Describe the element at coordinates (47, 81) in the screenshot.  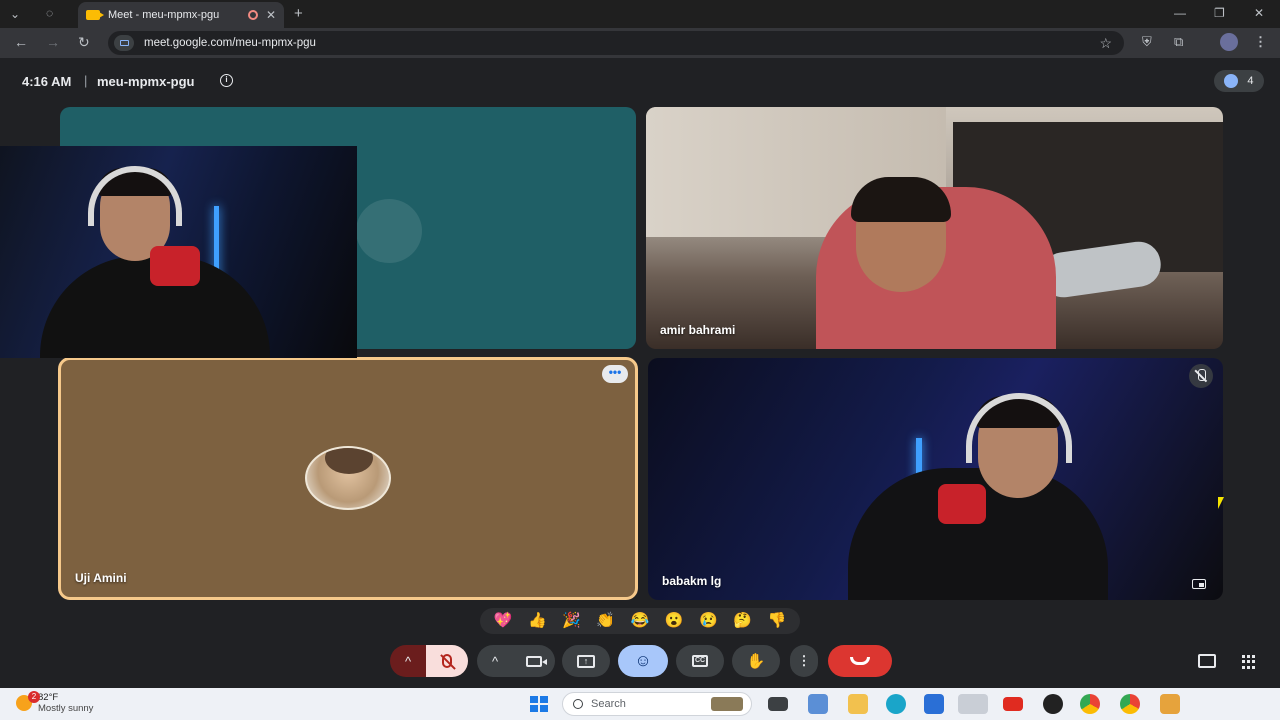
I see `meeting-time: 4:16 AM` at that location.